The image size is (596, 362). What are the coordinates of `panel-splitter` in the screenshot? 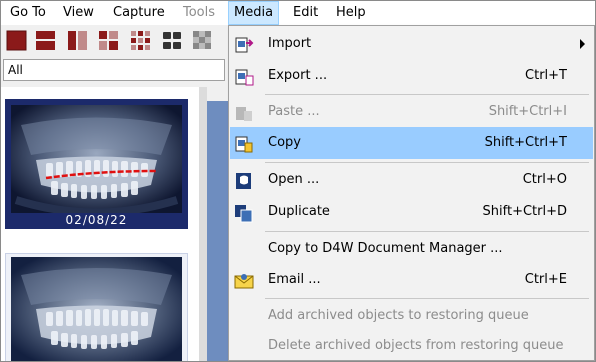 It's located at (203, 224).